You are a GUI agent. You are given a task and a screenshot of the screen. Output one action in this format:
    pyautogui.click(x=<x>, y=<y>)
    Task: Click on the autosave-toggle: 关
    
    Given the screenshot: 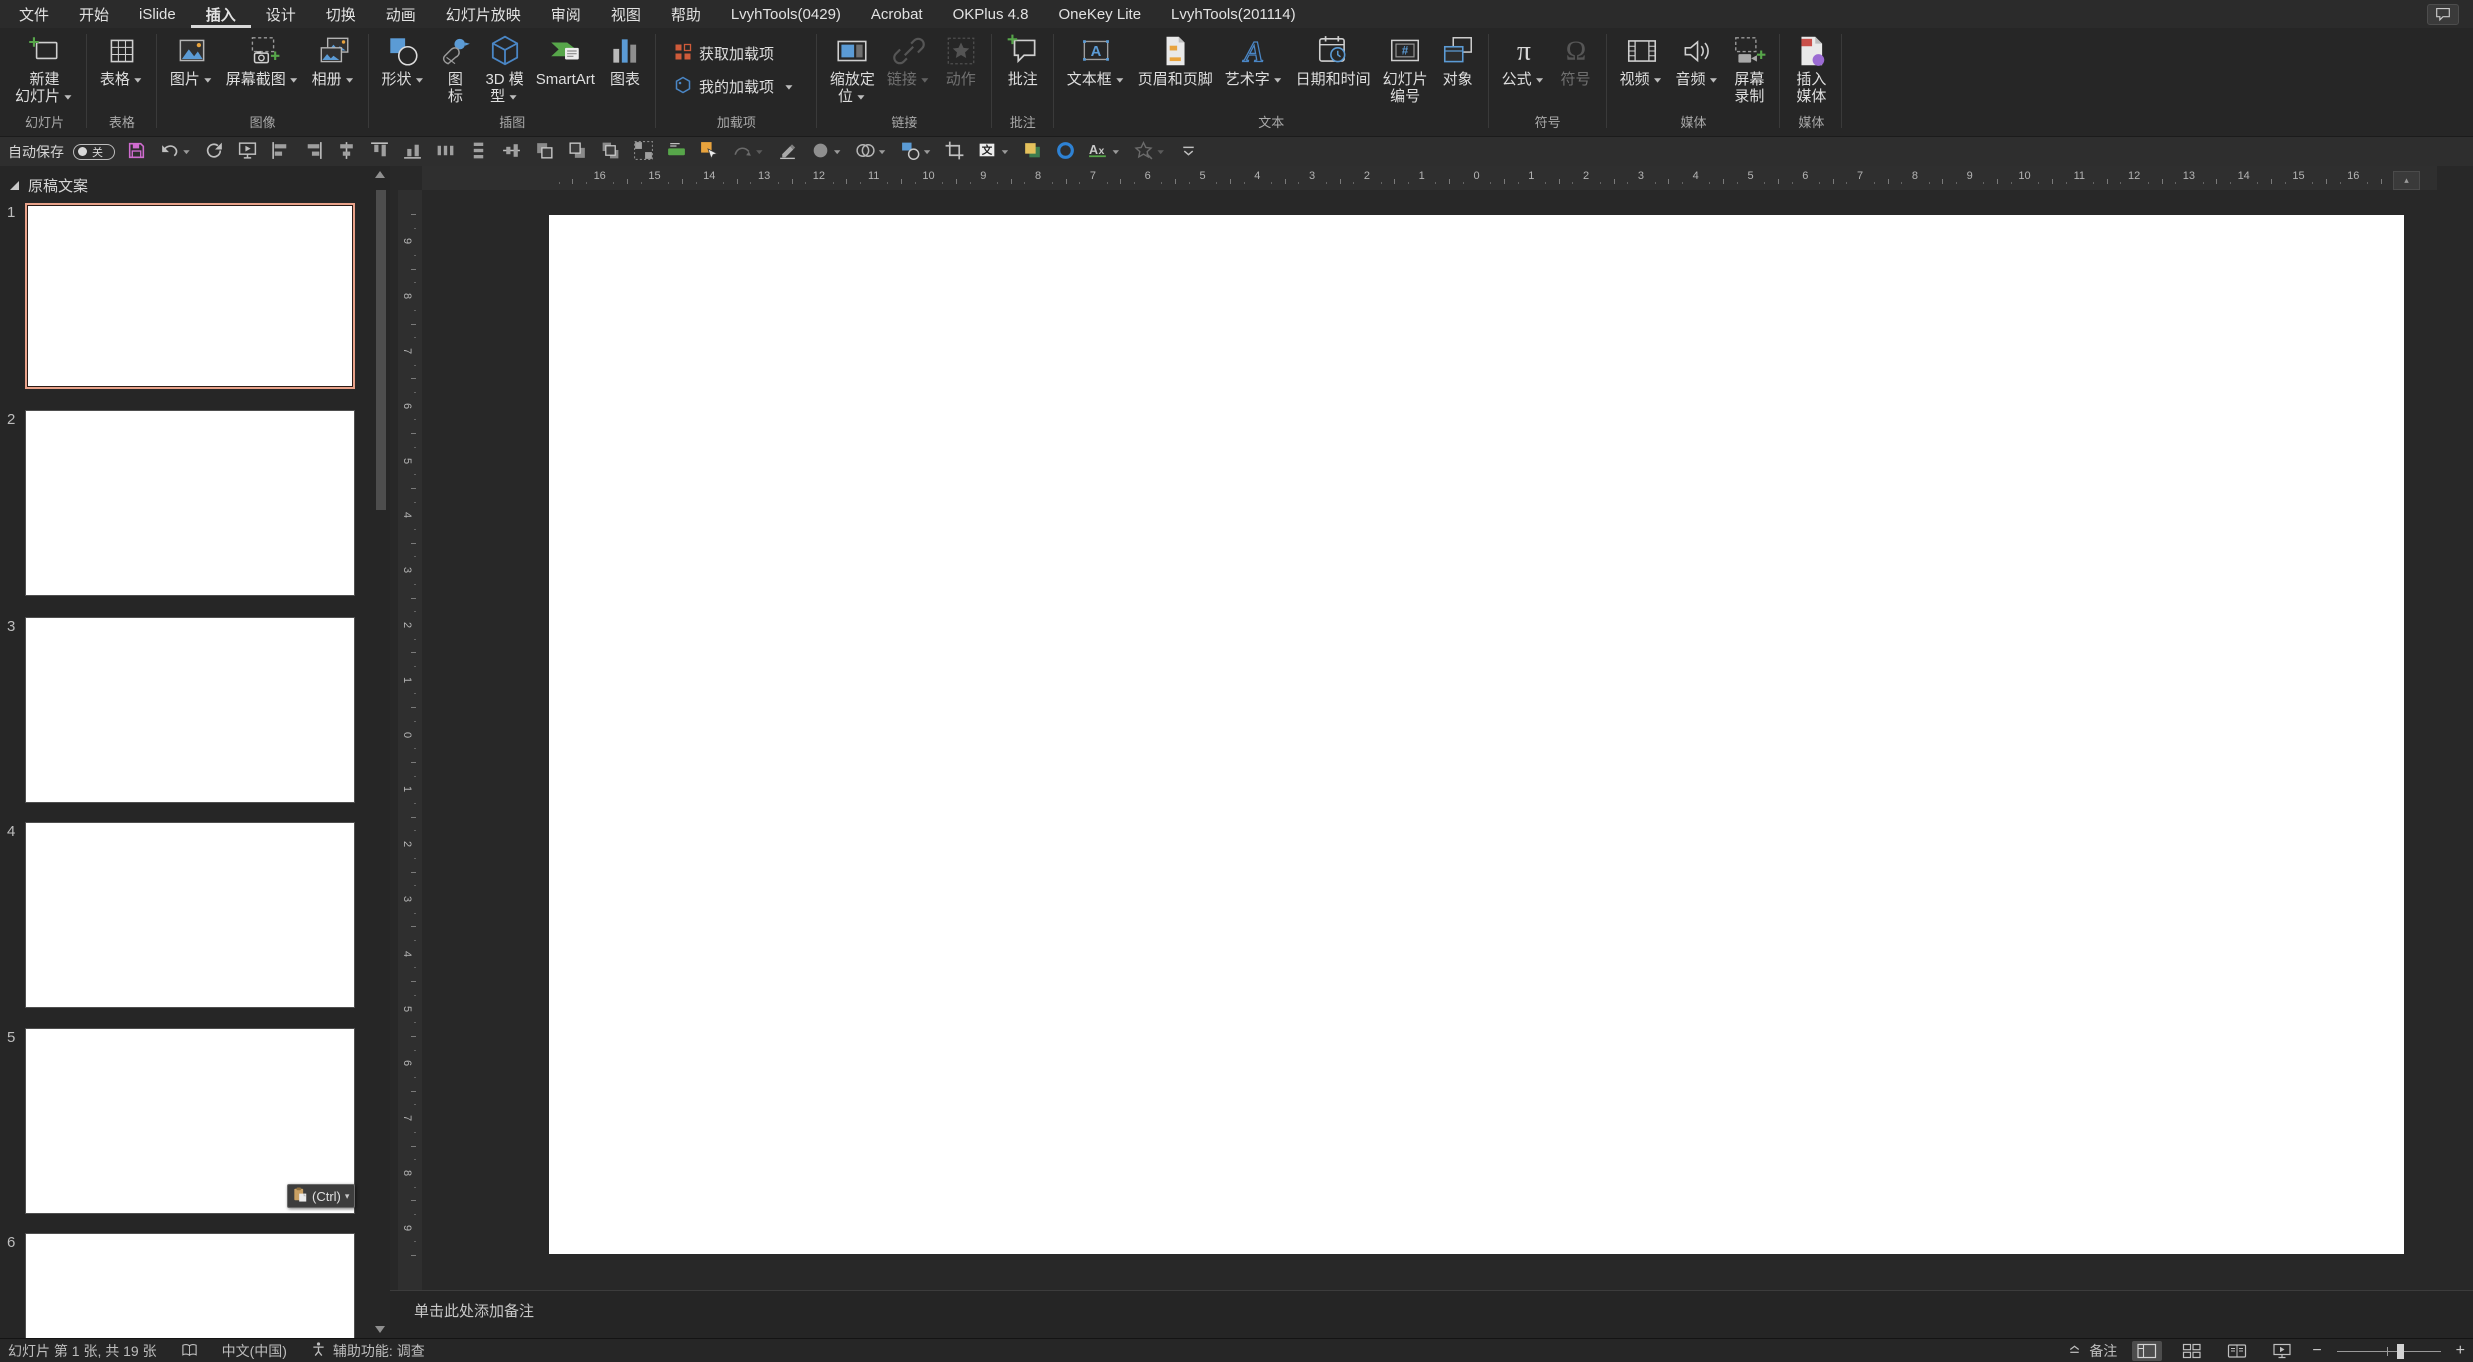 What is the action you would take?
    pyautogui.click(x=94, y=151)
    